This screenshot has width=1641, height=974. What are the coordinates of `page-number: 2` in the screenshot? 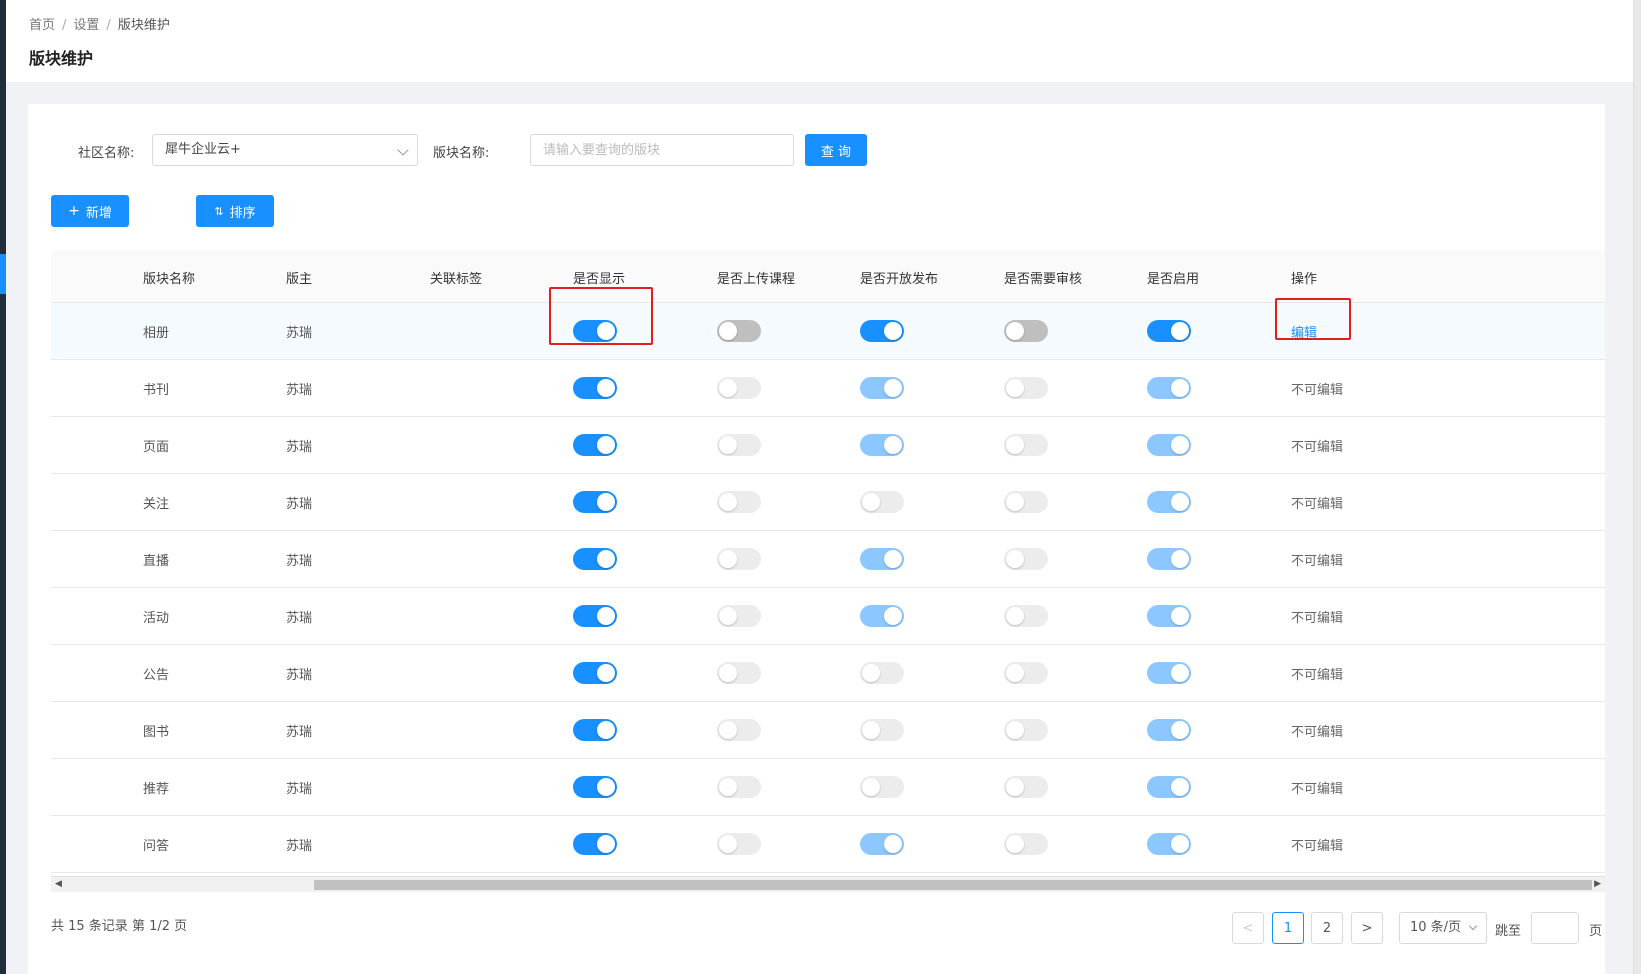 It's located at (1327, 928).